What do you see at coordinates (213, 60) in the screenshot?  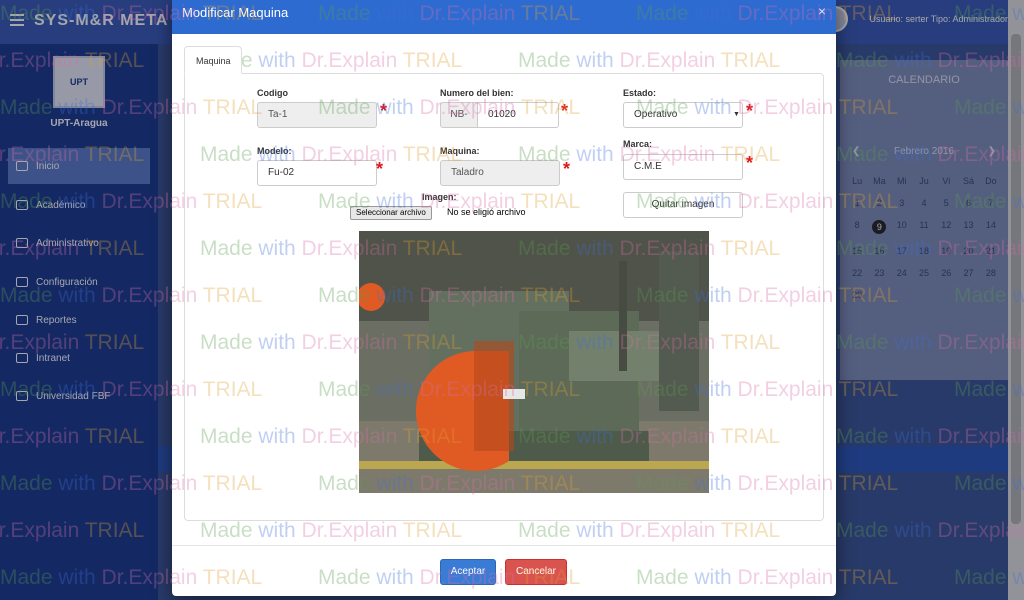 I see `tab-maquina: Maquina` at bounding box center [213, 60].